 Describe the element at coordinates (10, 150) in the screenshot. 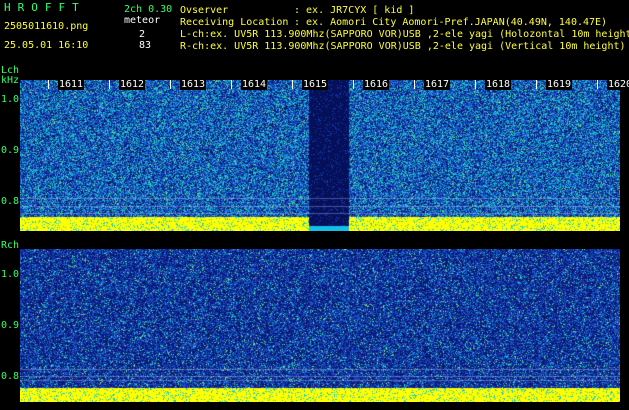

I see `lch-ytick-2: 0.9` at that location.